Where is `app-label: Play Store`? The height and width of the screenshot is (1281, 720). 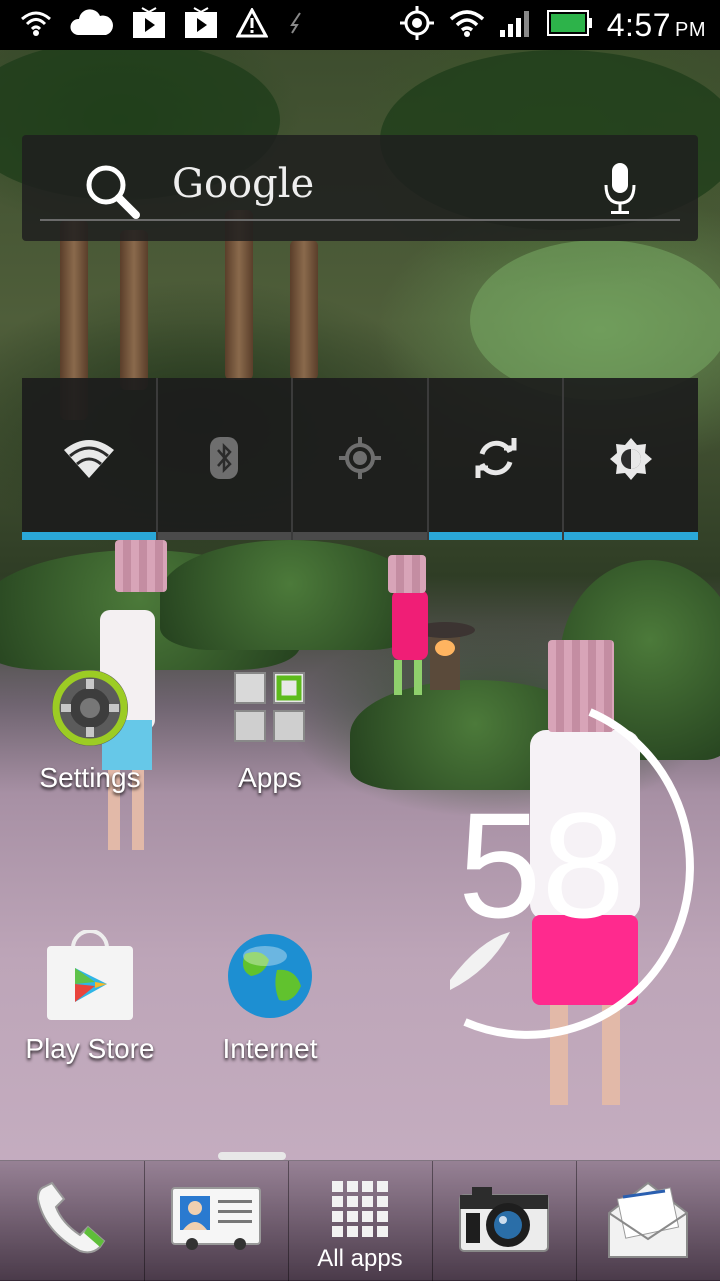 app-label: Play Store is located at coordinates (90, 1048).